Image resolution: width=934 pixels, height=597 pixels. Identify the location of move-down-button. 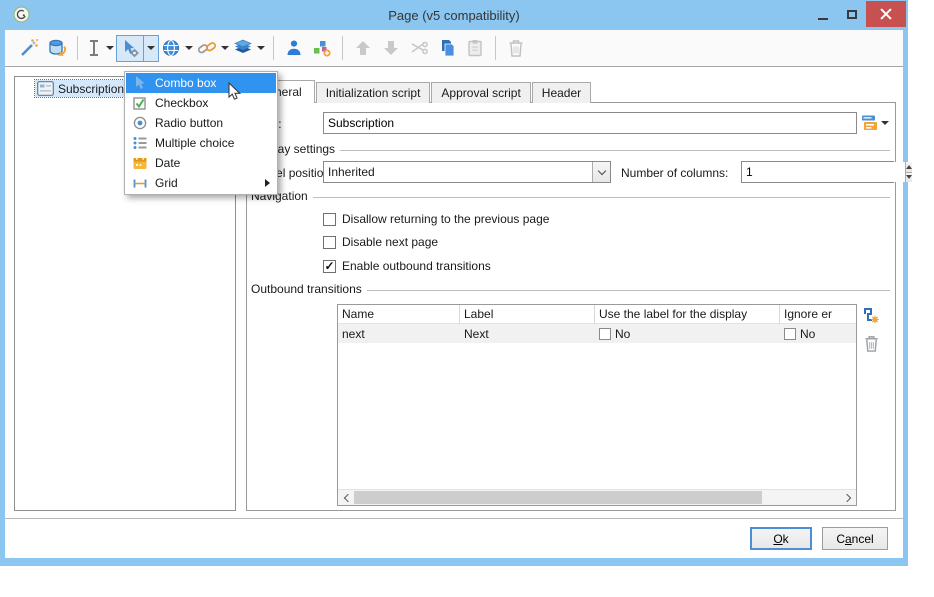
(391, 48).